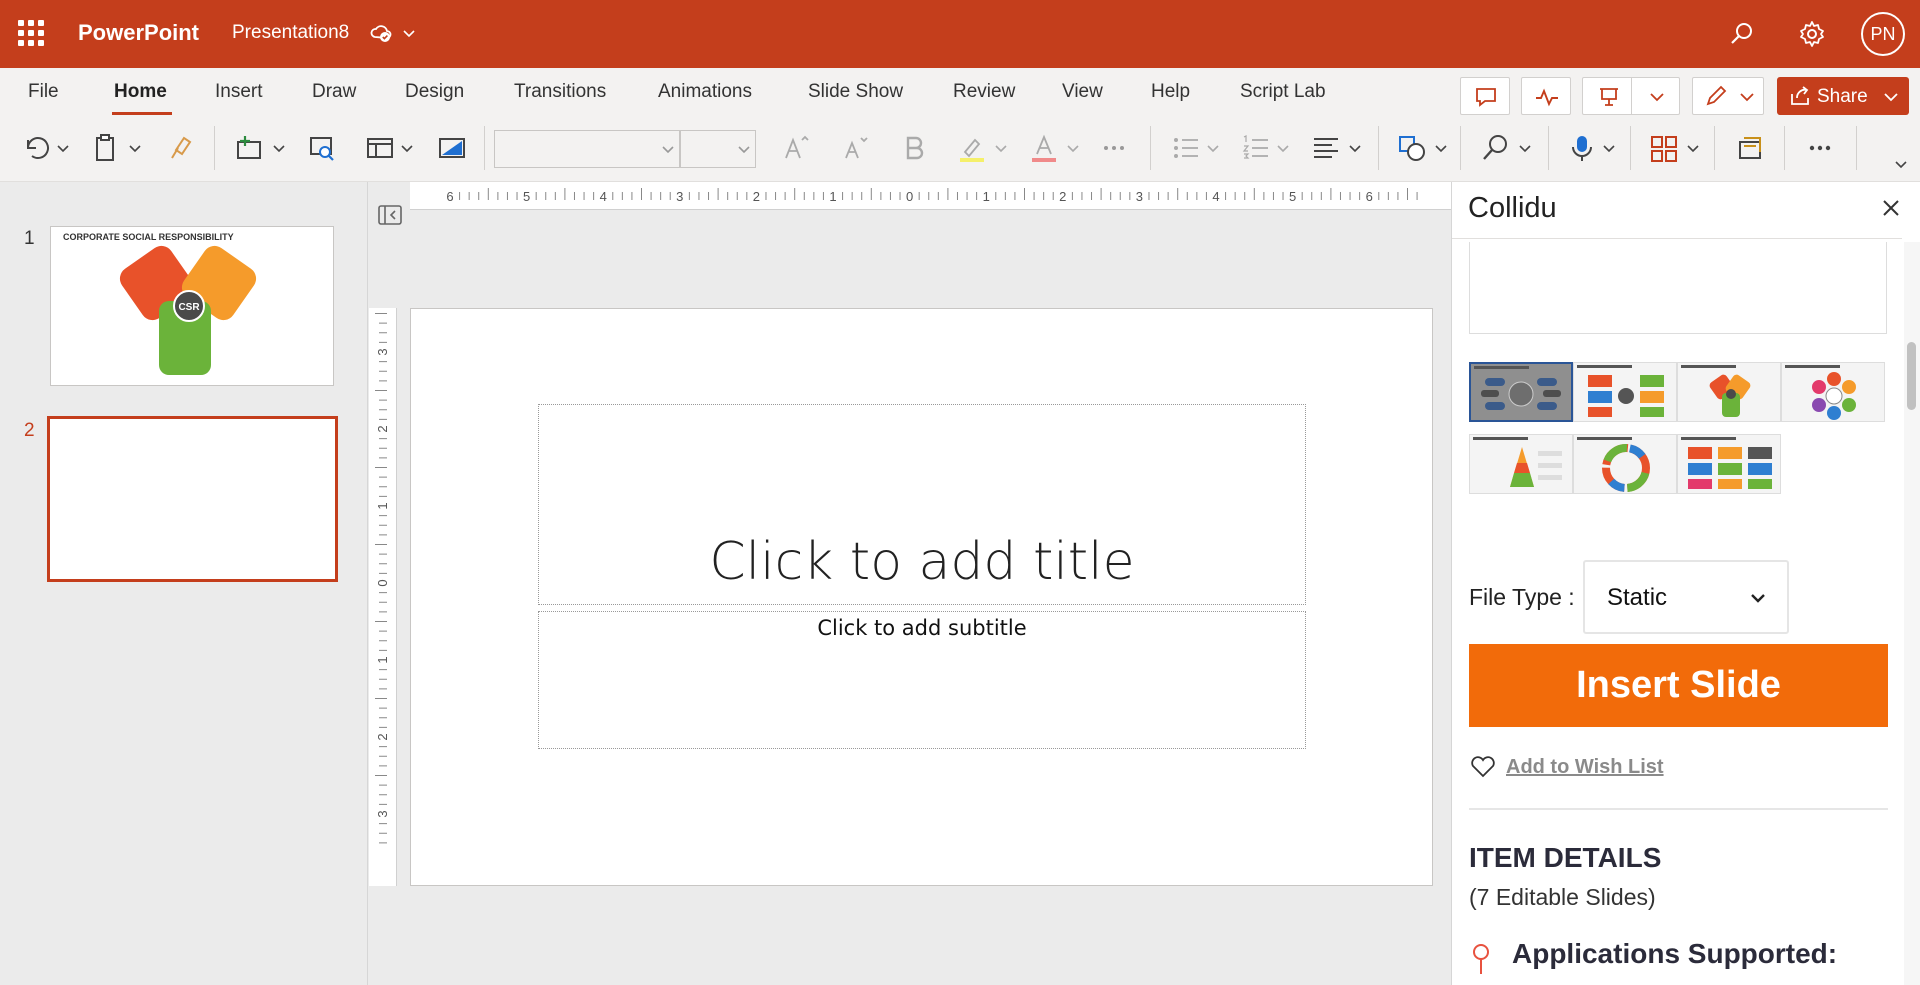  What do you see at coordinates (1481, 959) in the screenshot?
I see `location-pin-icon` at bounding box center [1481, 959].